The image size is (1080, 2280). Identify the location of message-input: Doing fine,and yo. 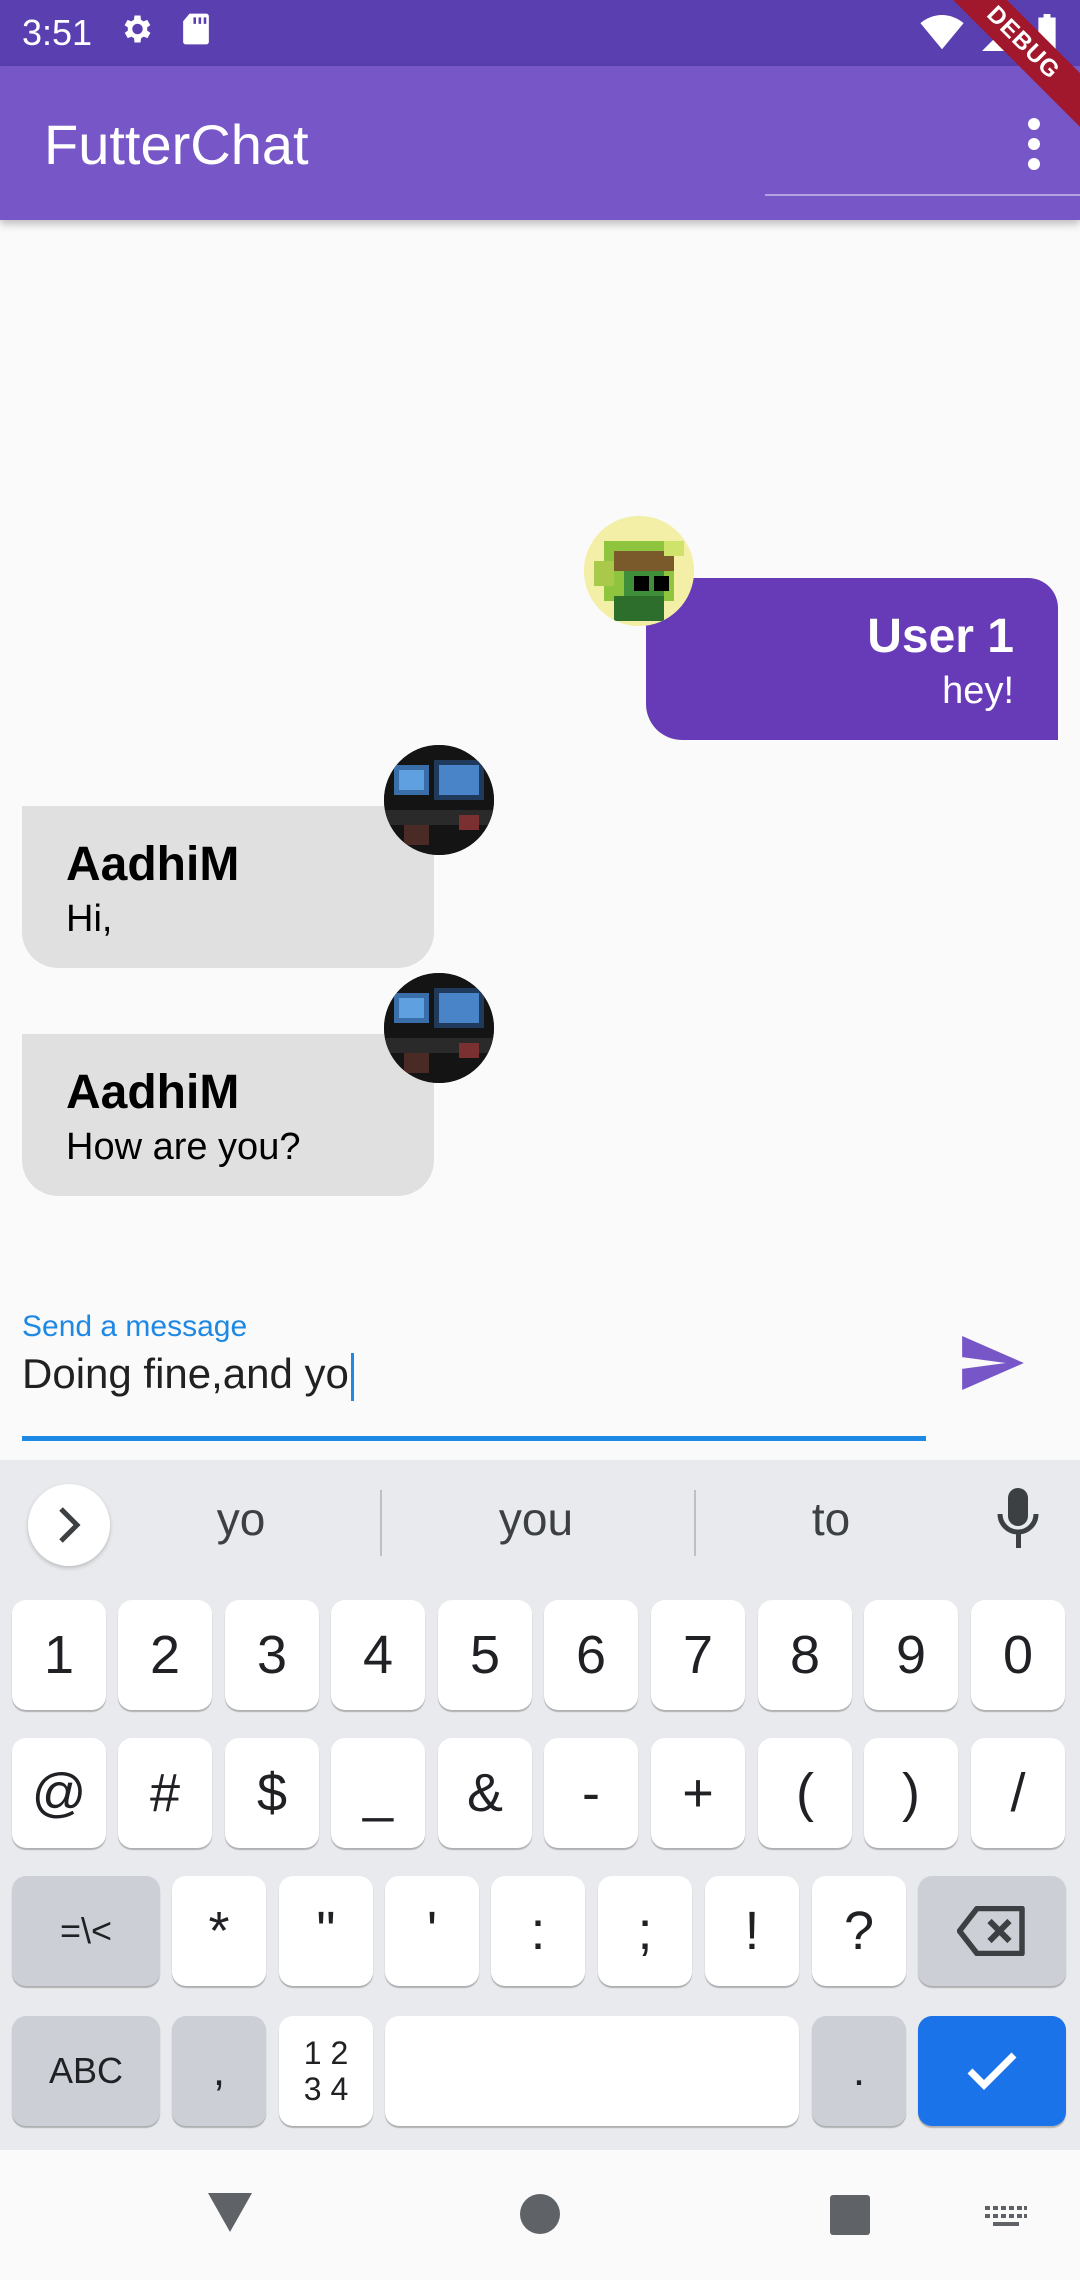
(474, 1380).